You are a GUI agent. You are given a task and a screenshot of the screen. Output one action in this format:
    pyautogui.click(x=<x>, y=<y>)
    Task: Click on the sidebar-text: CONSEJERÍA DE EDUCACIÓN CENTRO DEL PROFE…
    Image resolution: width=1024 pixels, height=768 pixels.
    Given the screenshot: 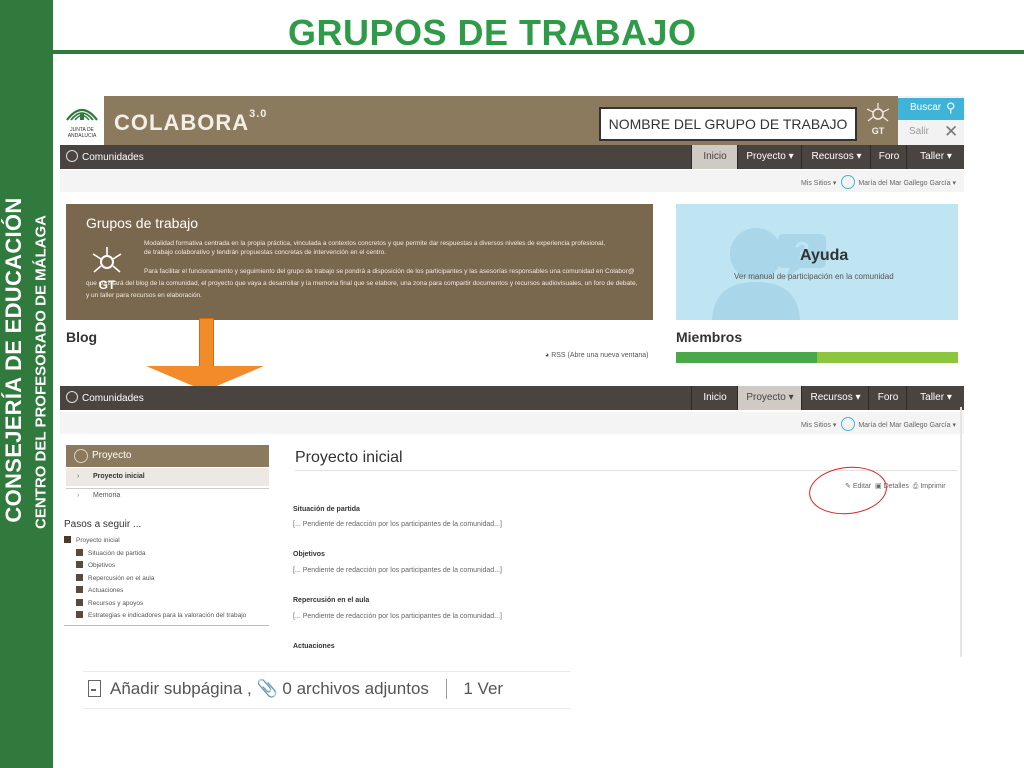 What is the action you would take?
    pyautogui.click(x=26, y=384)
    